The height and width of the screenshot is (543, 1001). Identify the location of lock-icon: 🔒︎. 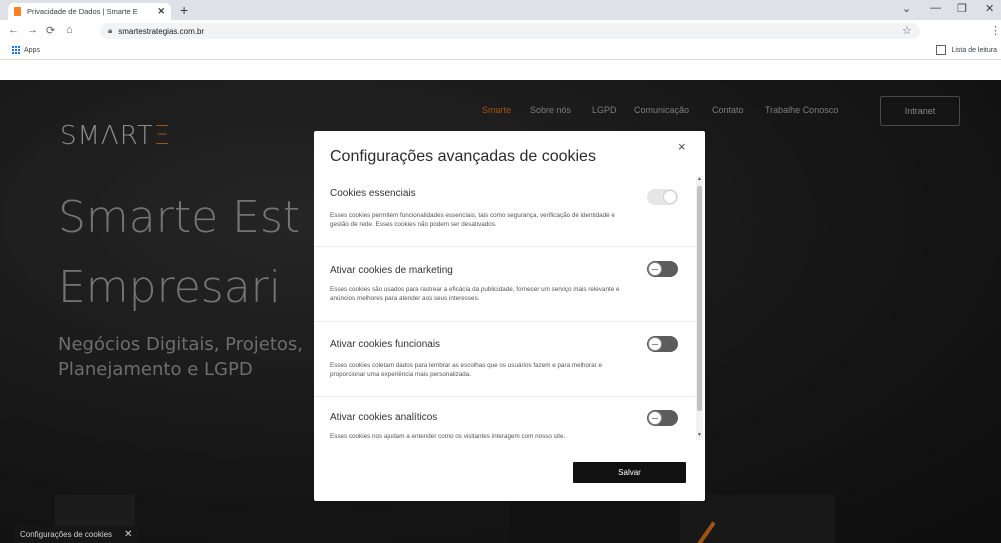
(110, 31).